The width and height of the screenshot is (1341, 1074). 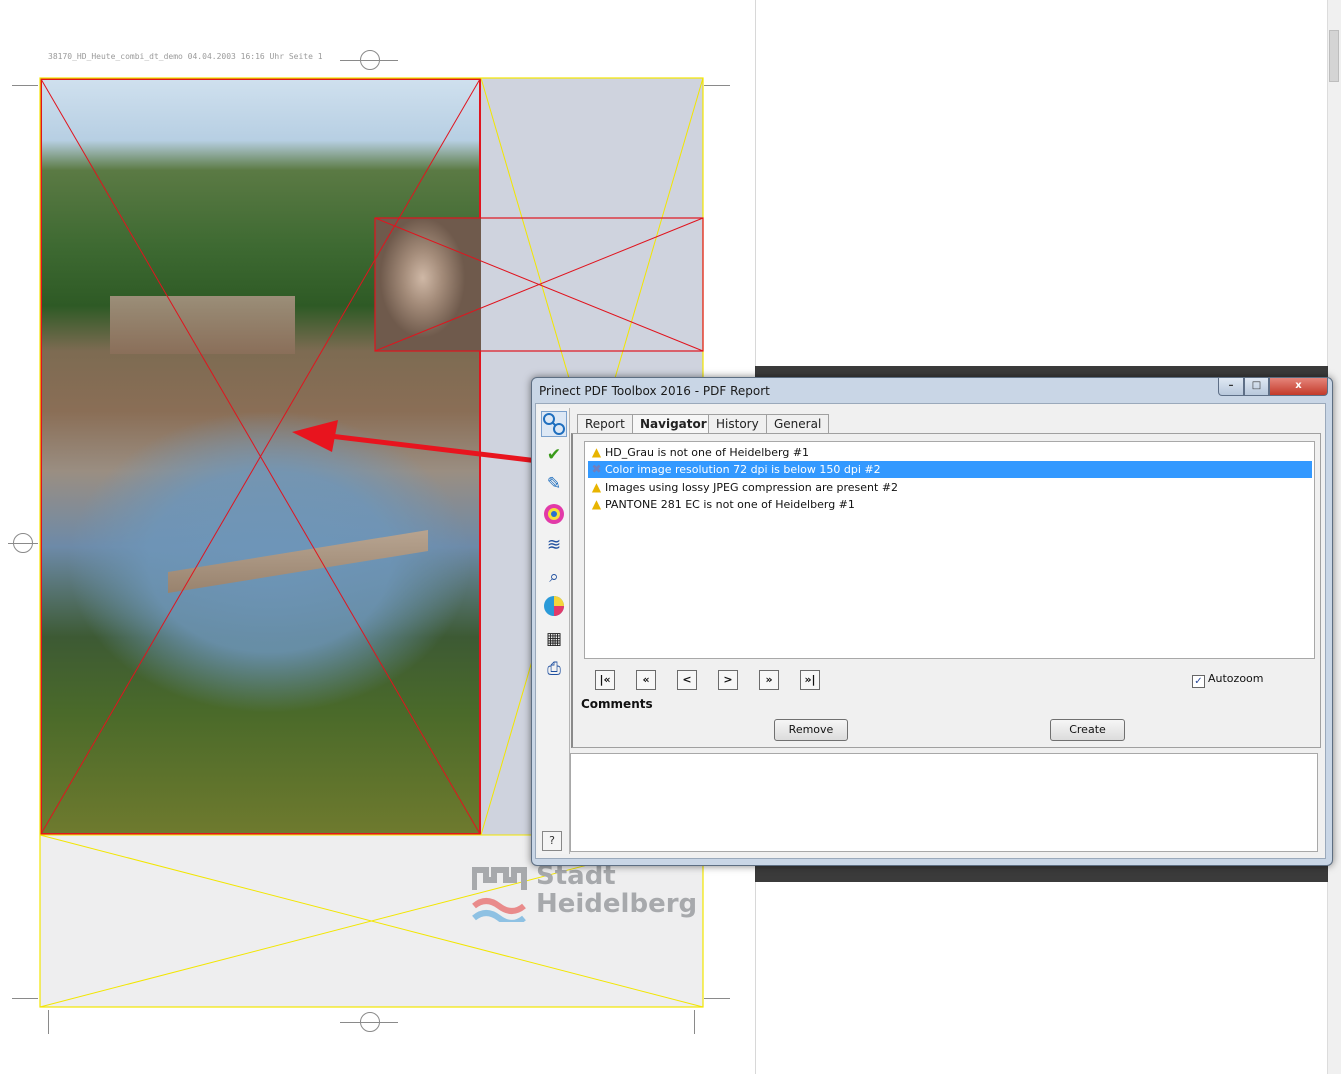 What do you see at coordinates (1231, 387) in the screenshot?
I see `minimize-button: –` at bounding box center [1231, 387].